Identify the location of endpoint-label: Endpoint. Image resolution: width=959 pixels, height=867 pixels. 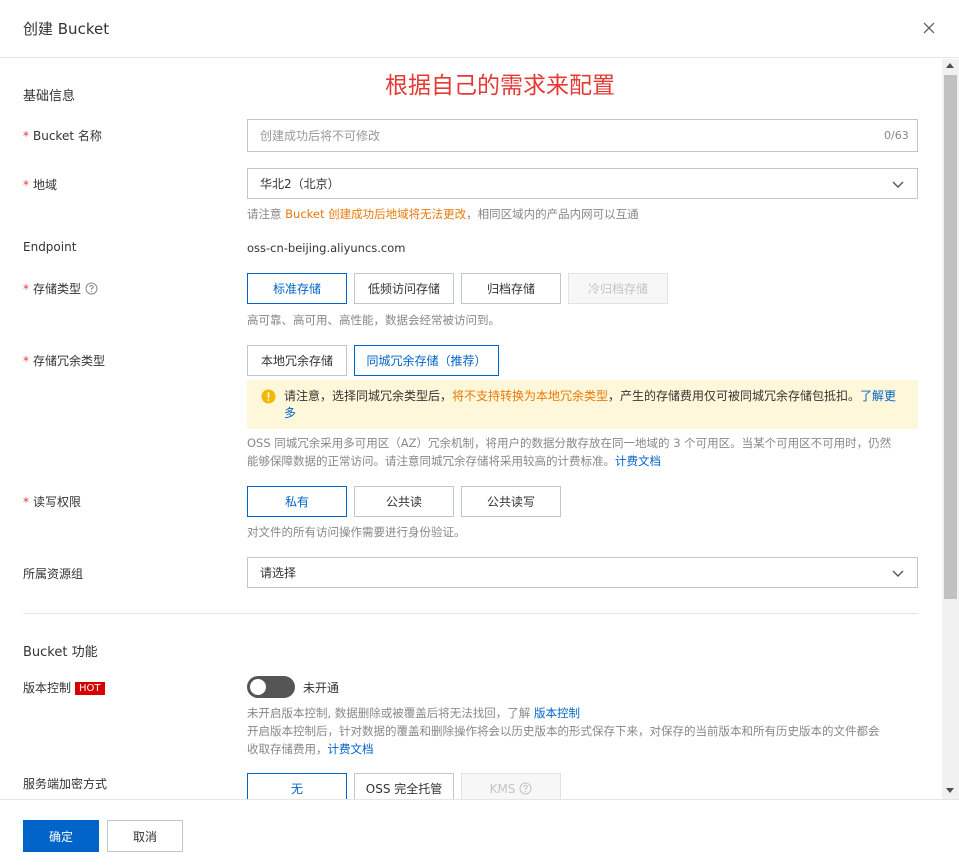
(50, 247).